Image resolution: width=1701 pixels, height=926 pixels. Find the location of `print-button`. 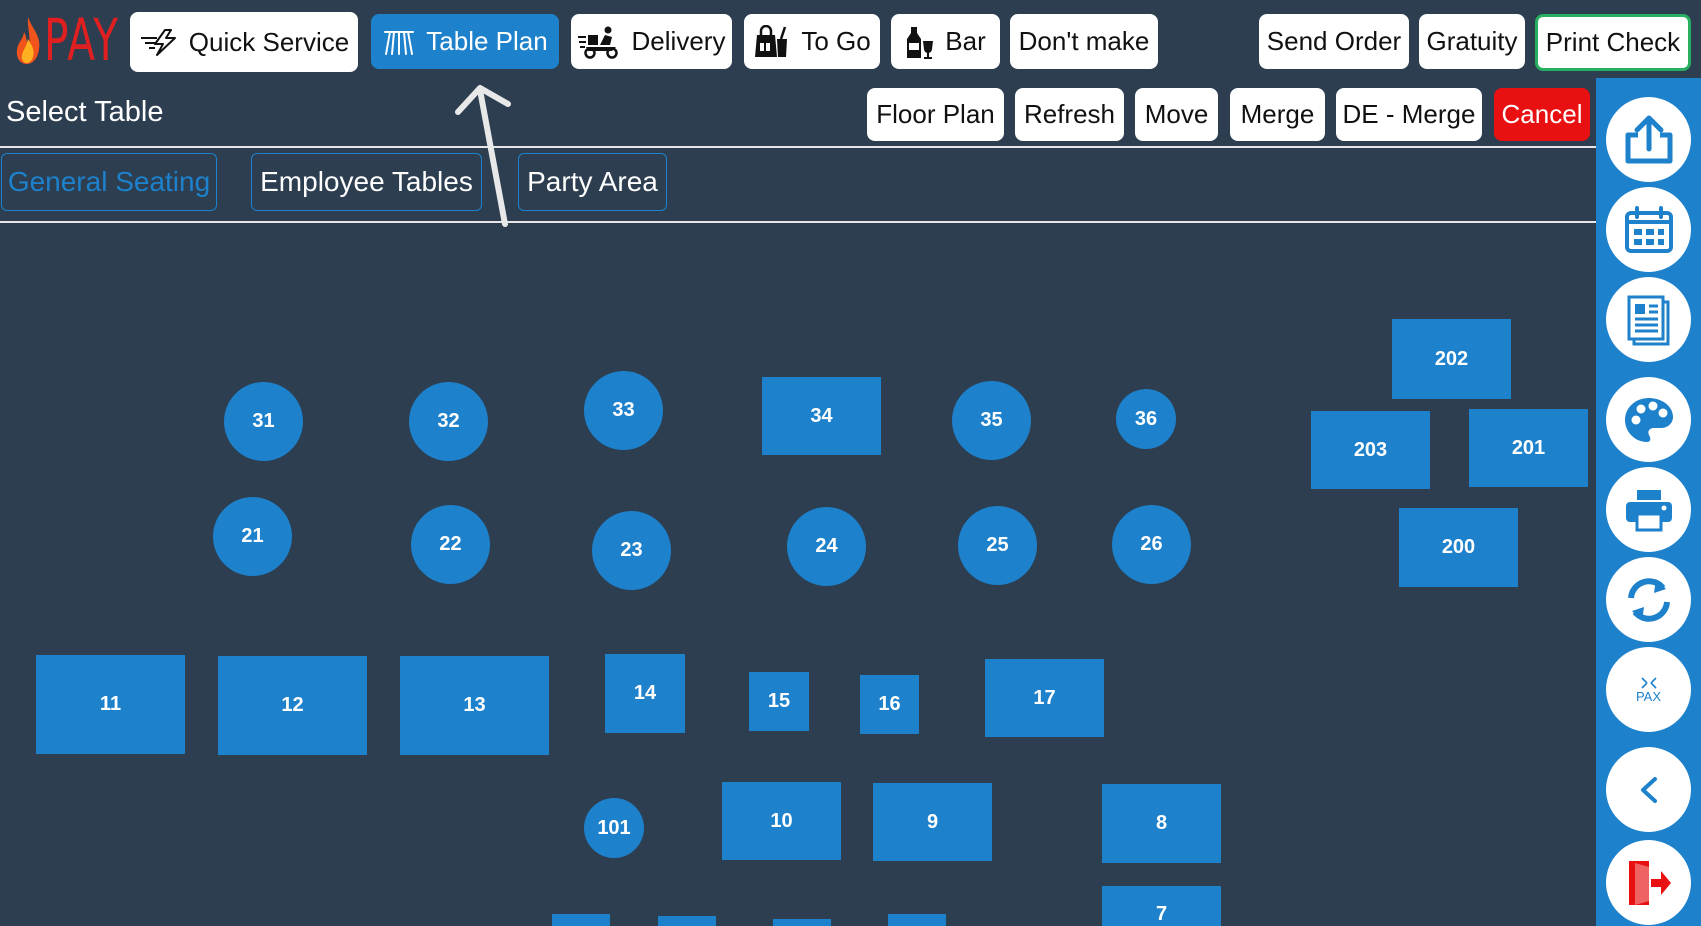

print-button is located at coordinates (1648, 509).